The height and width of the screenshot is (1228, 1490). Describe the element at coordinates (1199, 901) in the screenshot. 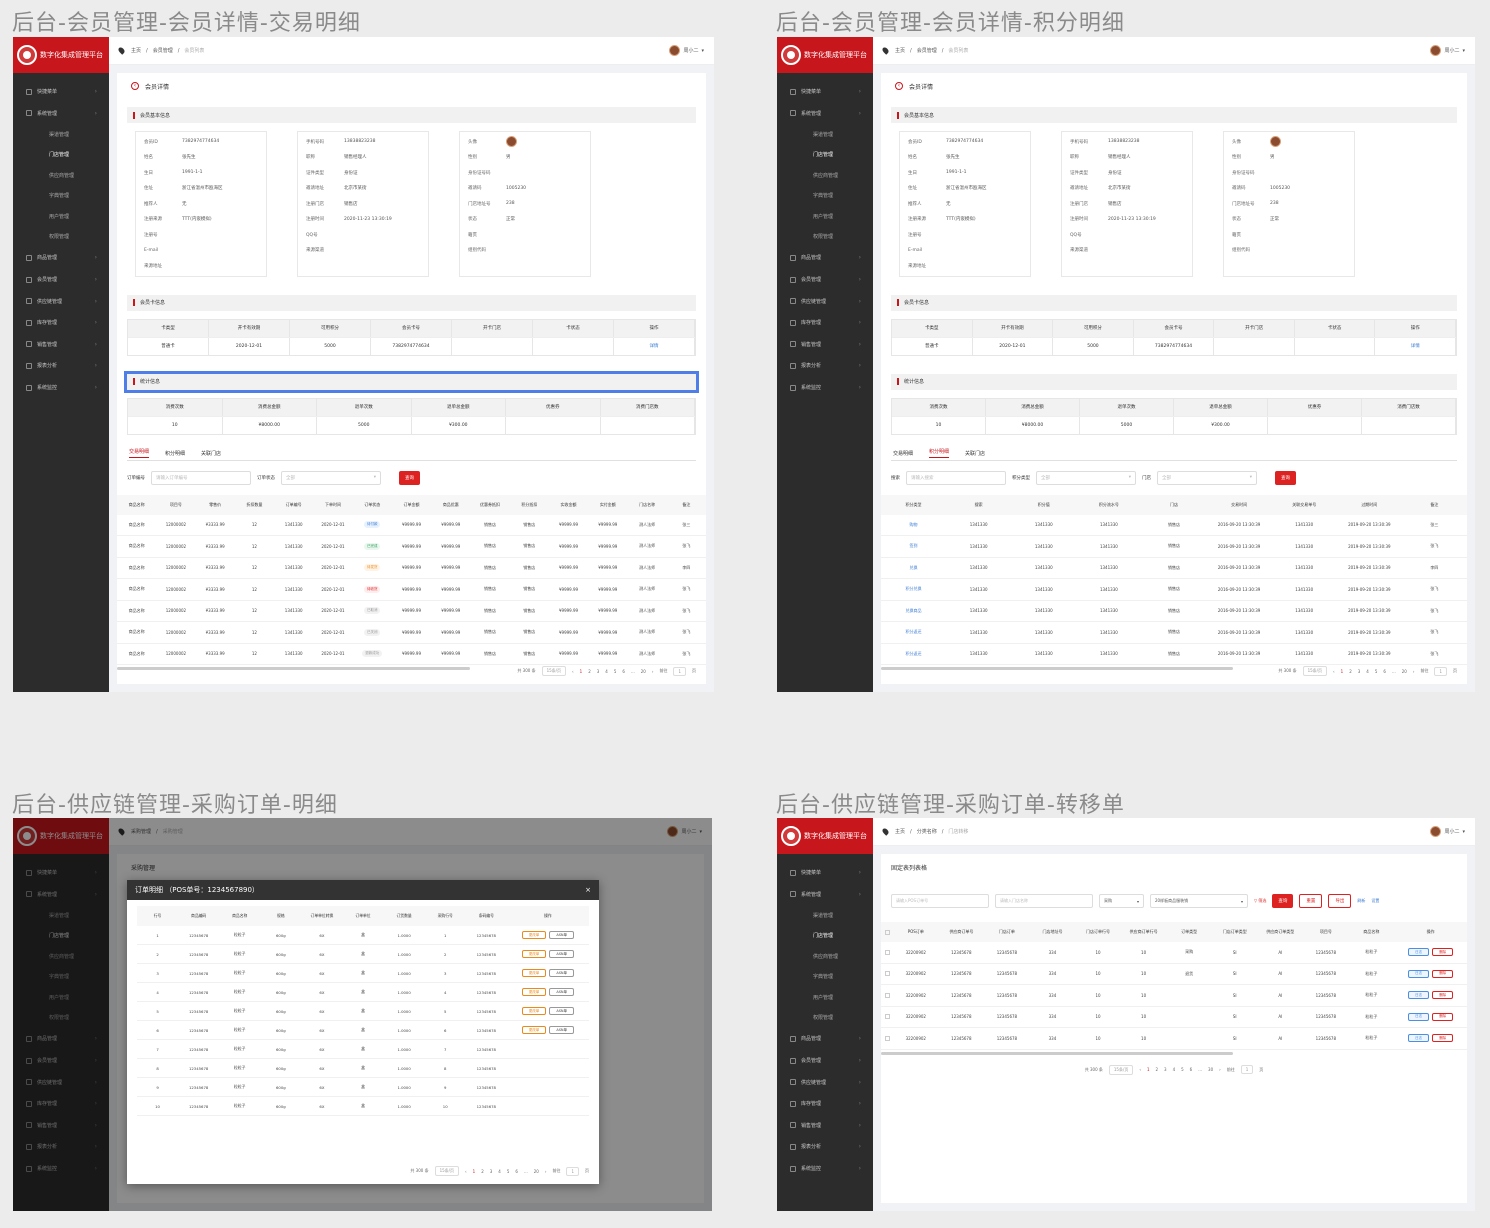

I see `store-select: 20样板商品服装销 ▾` at that location.